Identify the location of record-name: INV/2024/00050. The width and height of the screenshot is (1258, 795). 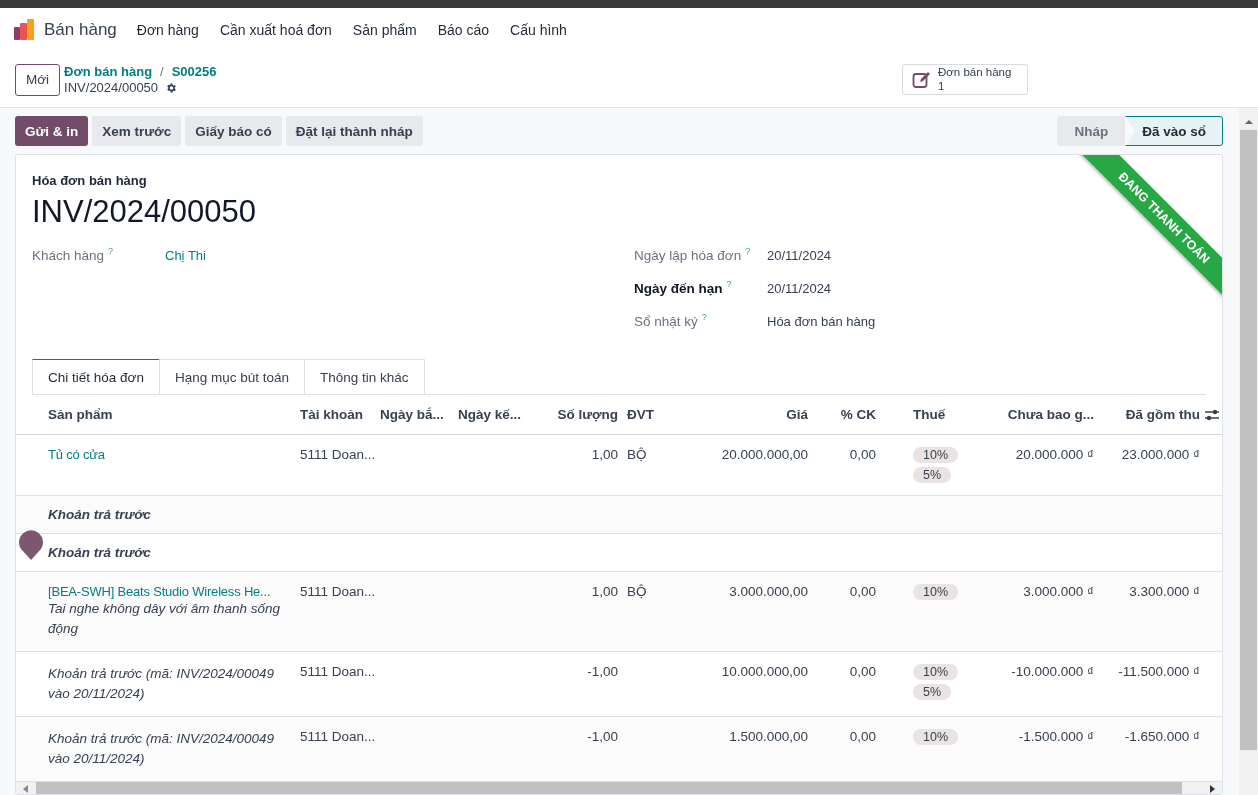
(111, 87).